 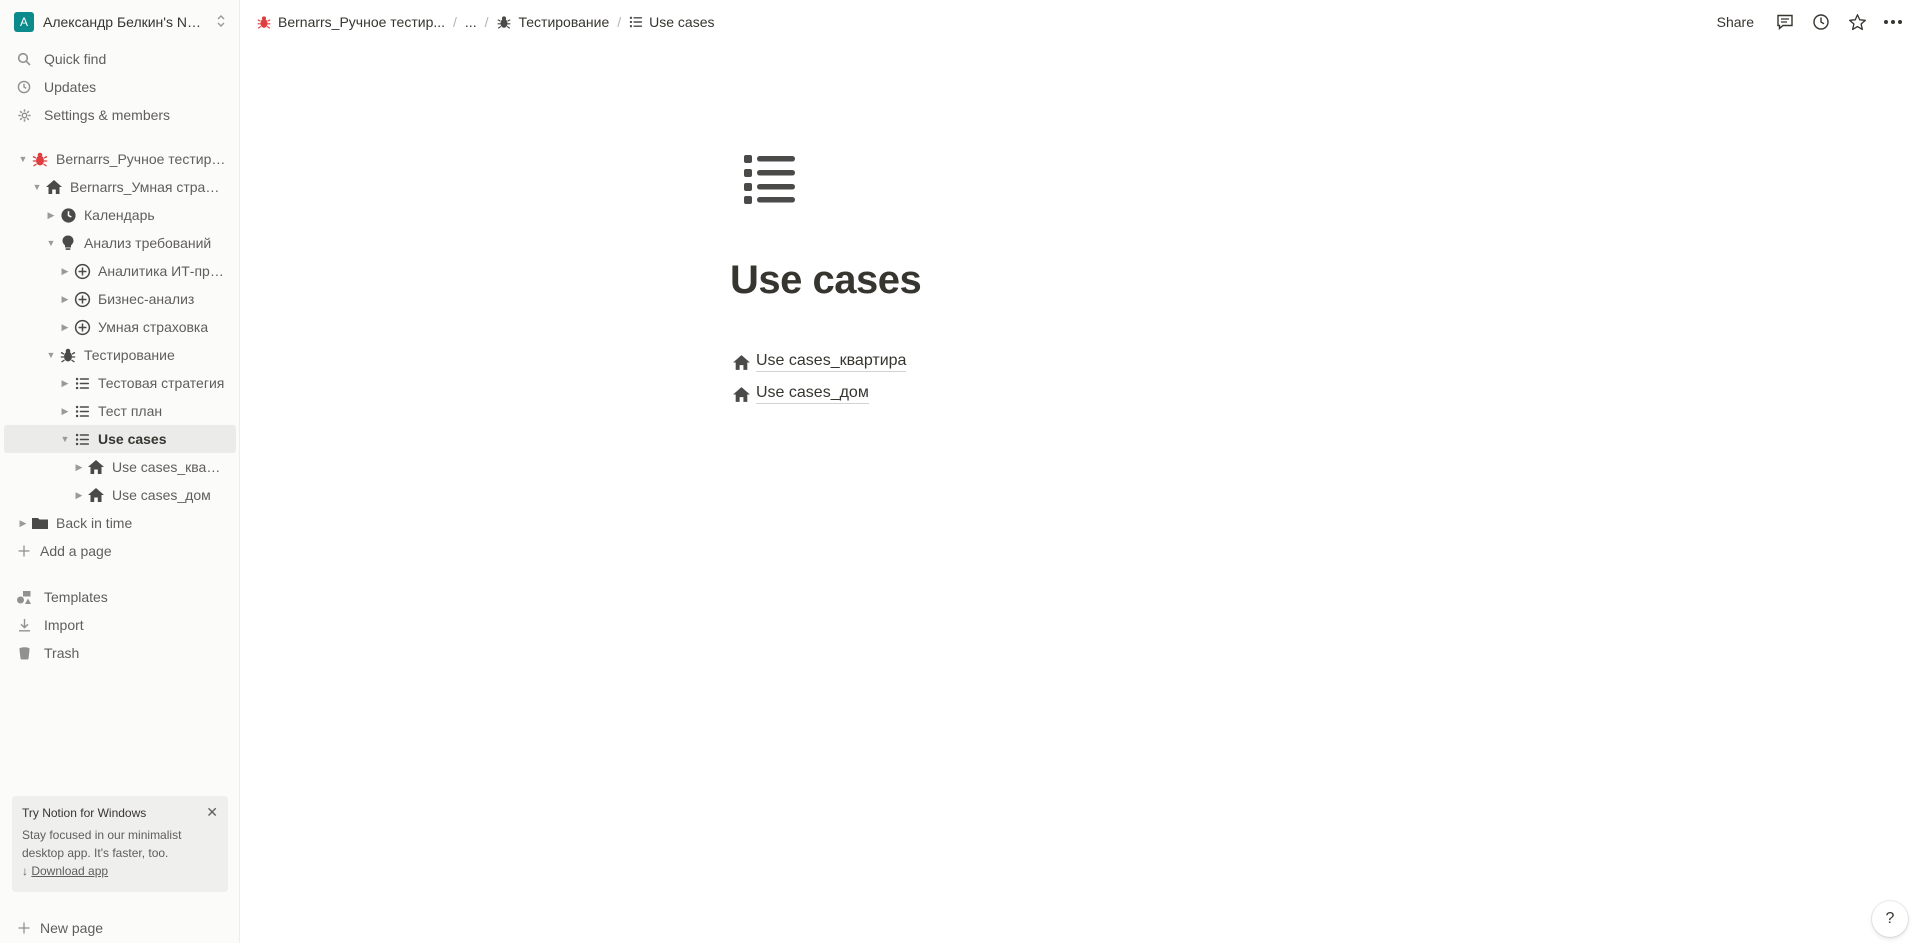 What do you see at coordinates (120, 87) in the screenshot?
I see `updates-item: Updates` at bounding box center [120, 87].